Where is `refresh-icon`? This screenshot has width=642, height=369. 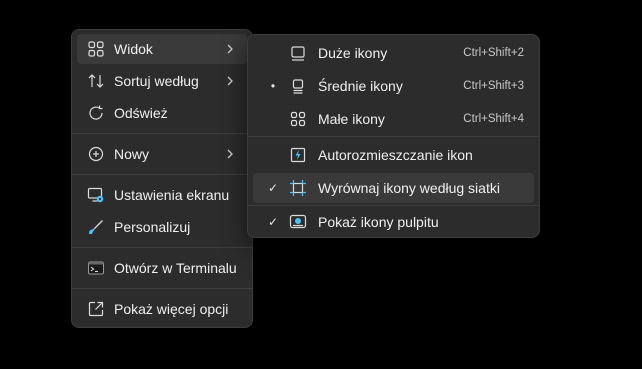
refresh-icon is located at coordinates (96, 113).